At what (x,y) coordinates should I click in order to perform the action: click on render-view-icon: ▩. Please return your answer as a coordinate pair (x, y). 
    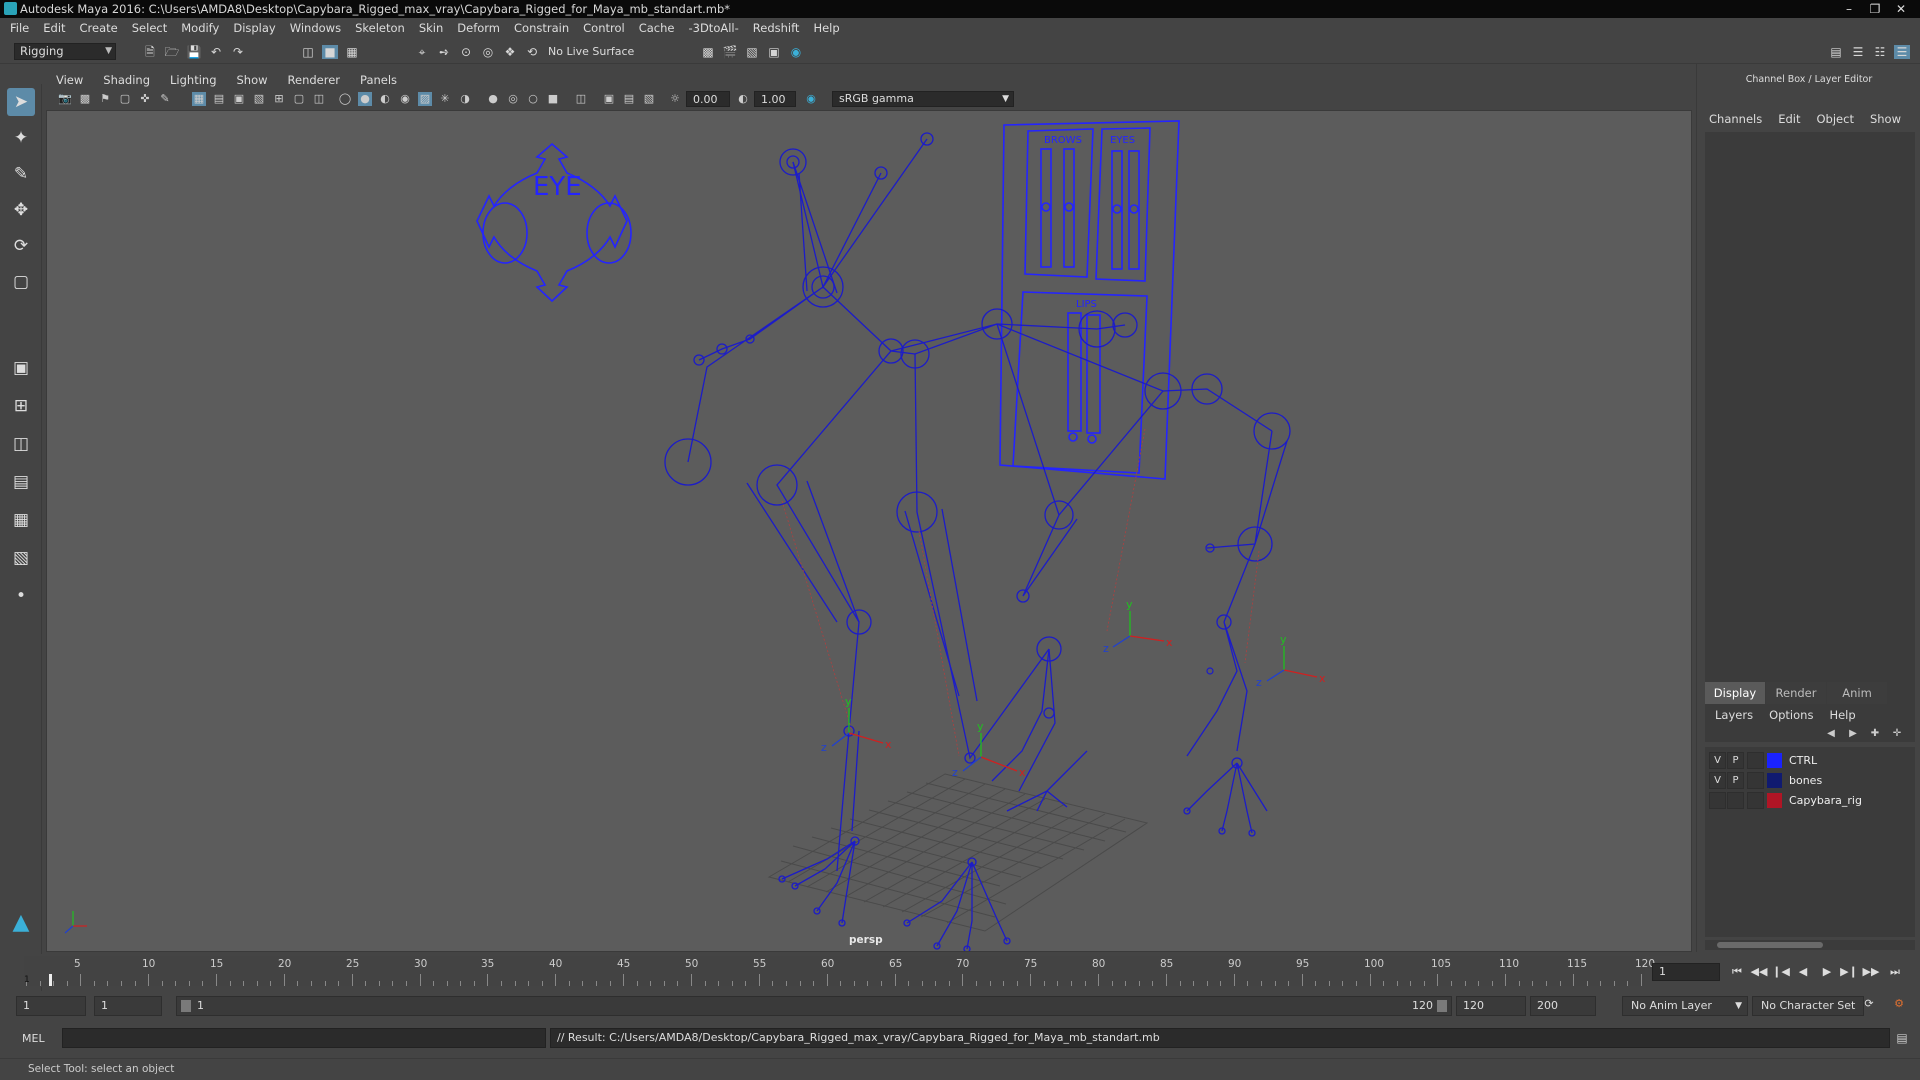
    Looking at the image, I should click on (708, 52).